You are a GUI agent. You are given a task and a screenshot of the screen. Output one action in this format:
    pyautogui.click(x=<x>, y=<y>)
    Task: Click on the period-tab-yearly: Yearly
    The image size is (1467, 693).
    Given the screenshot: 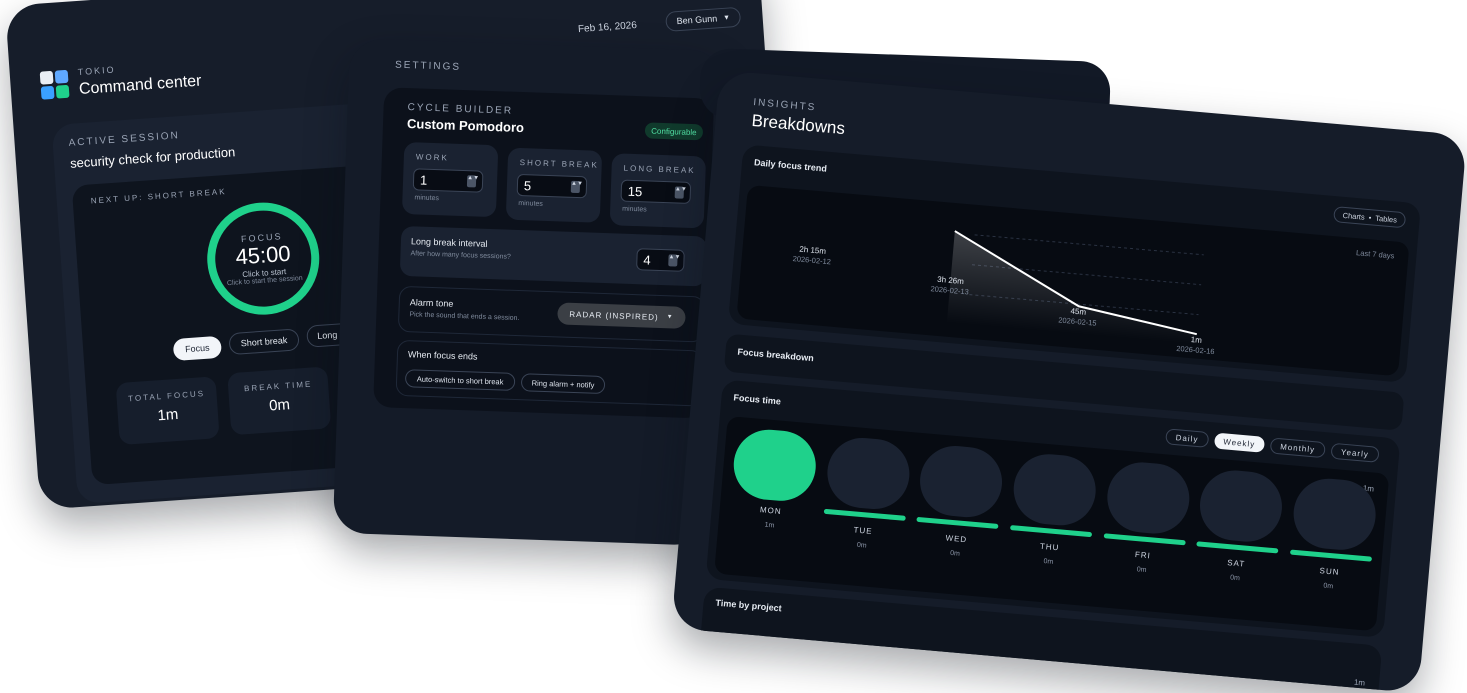 What is the action you would take?
    pyautogui.click(x=1355, y=452)
    